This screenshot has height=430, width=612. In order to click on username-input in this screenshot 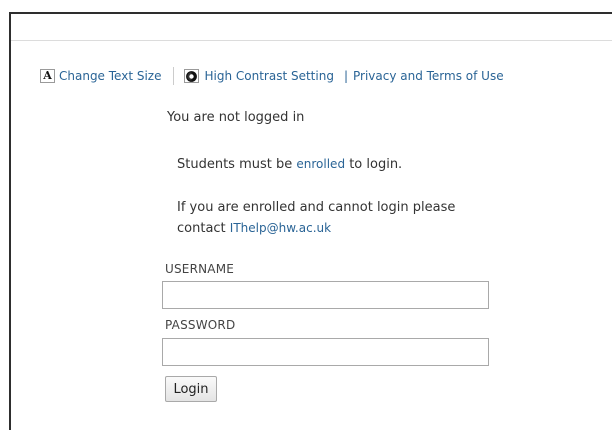, I will do `click(325, 295)`.